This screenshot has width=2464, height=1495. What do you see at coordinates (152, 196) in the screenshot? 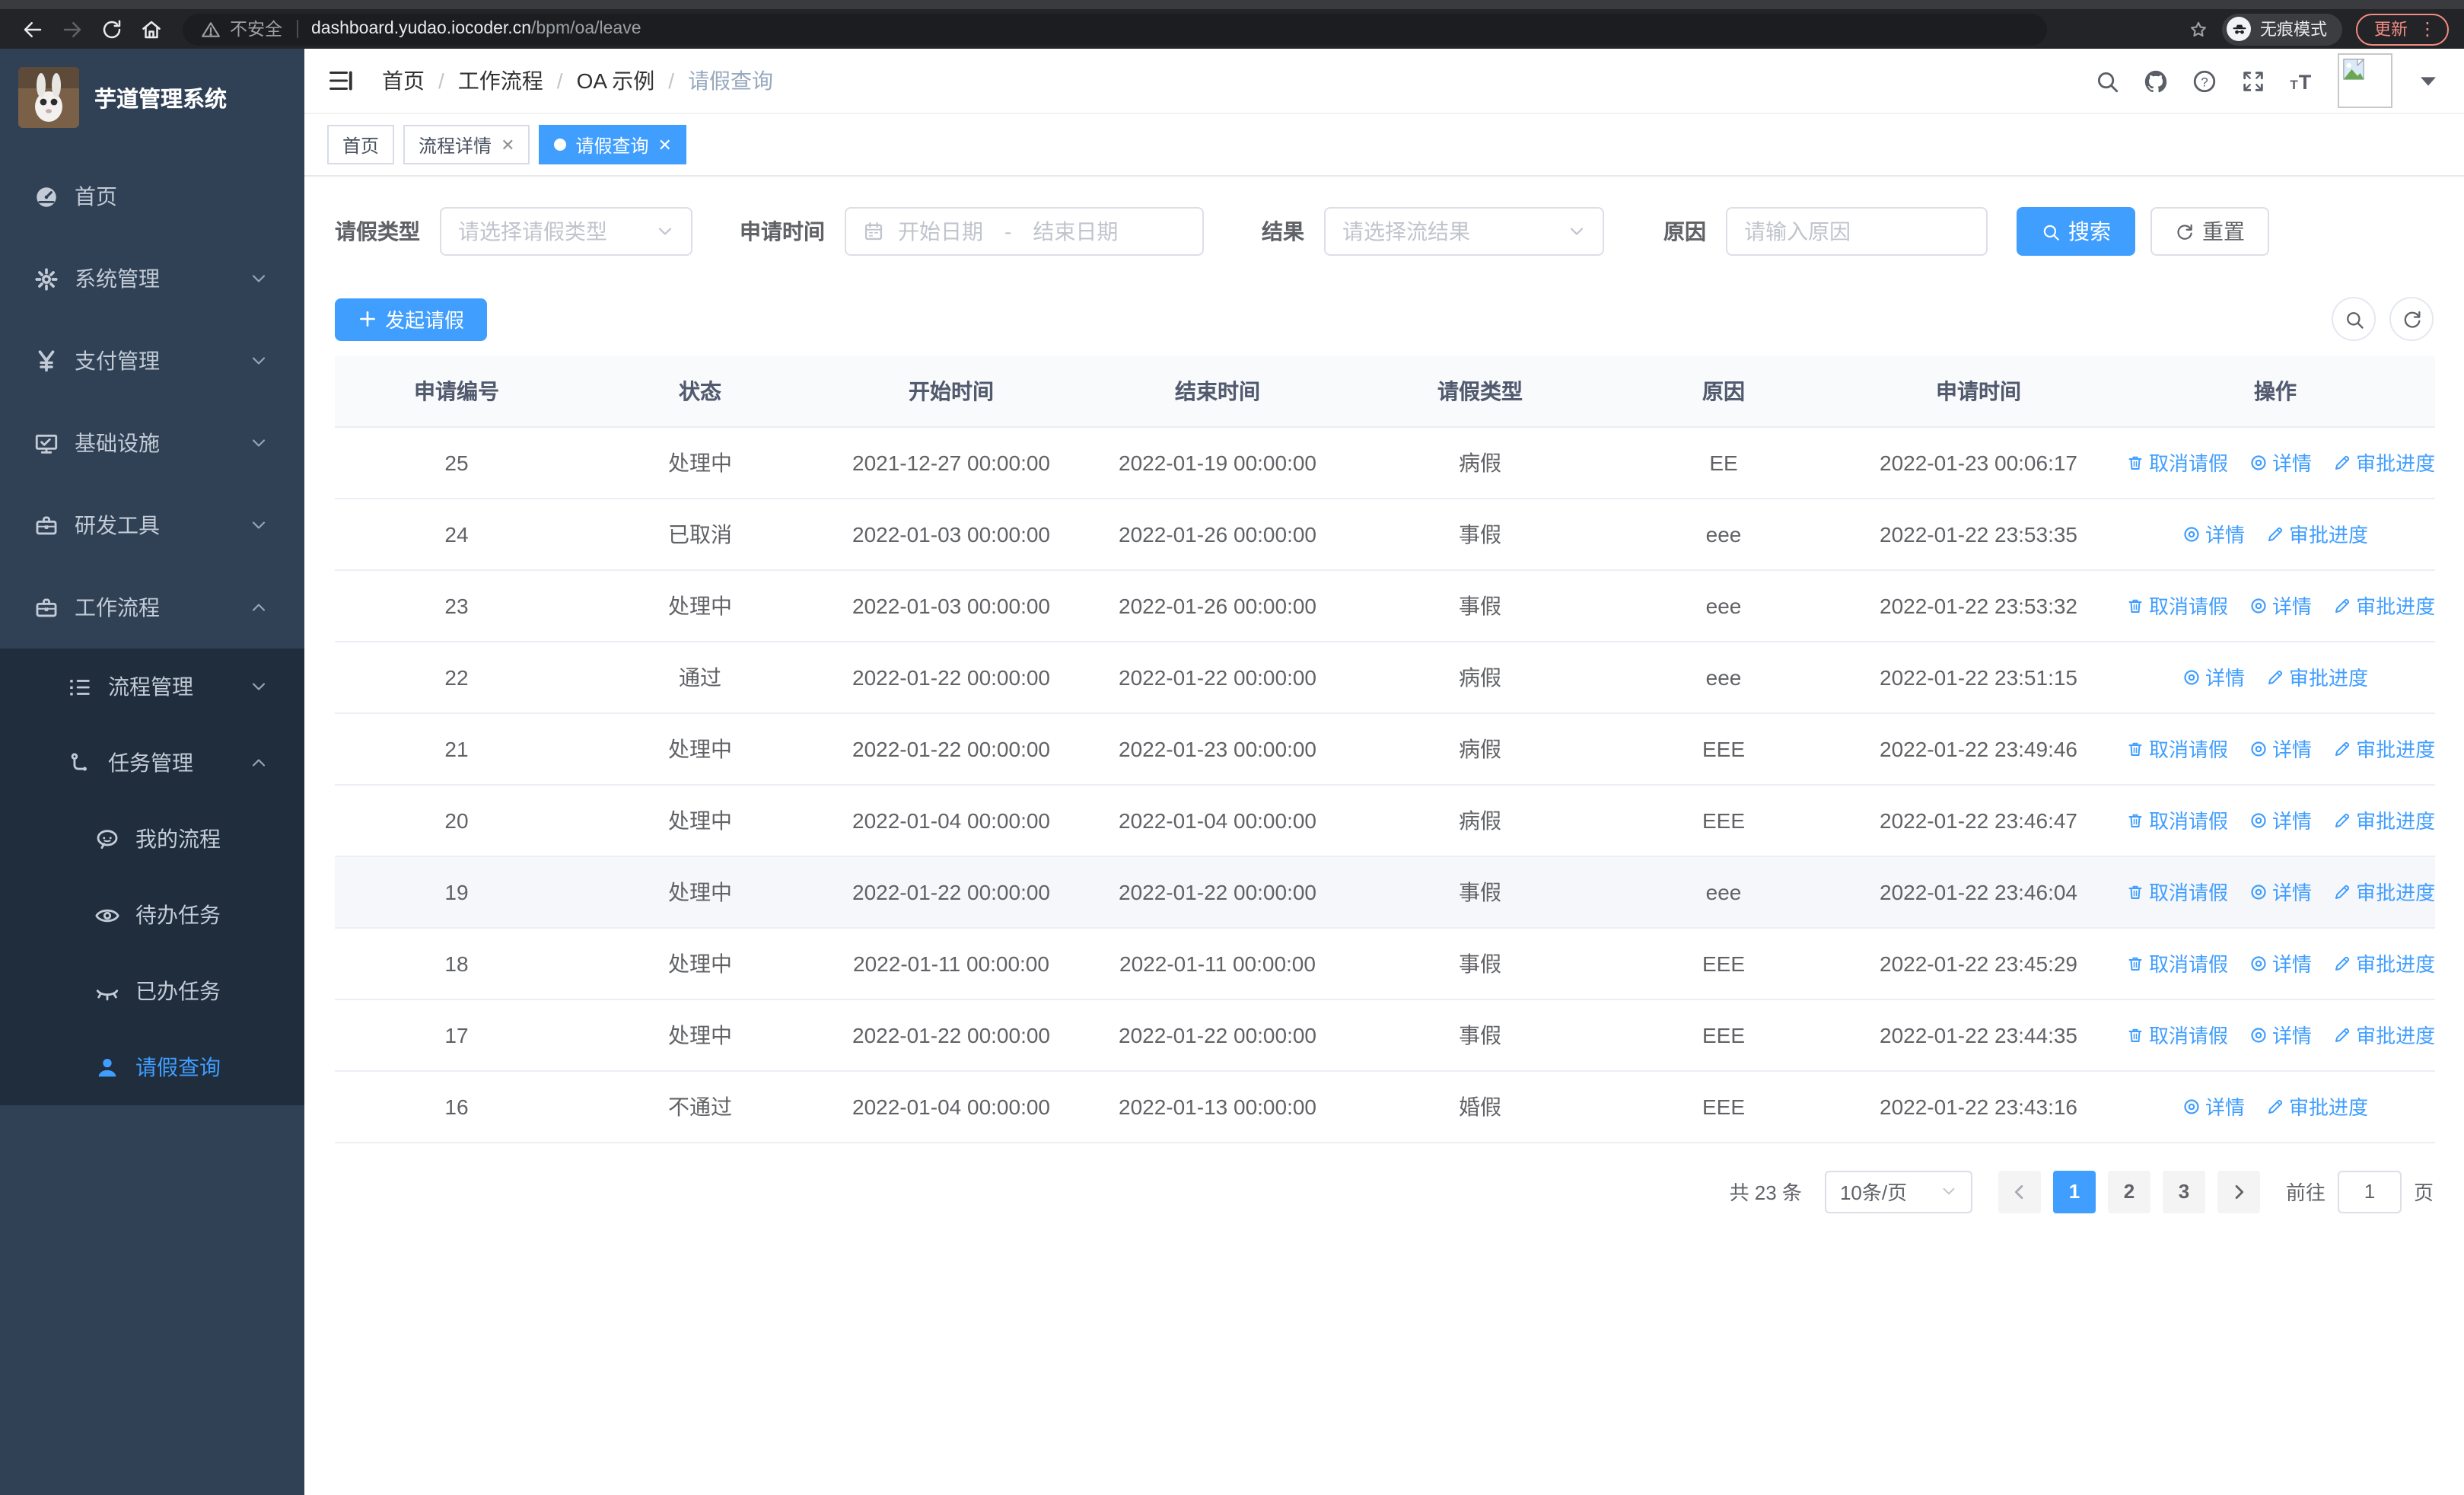
I see `sidebar-item-0: 首页` at bounding box center [152, 196].